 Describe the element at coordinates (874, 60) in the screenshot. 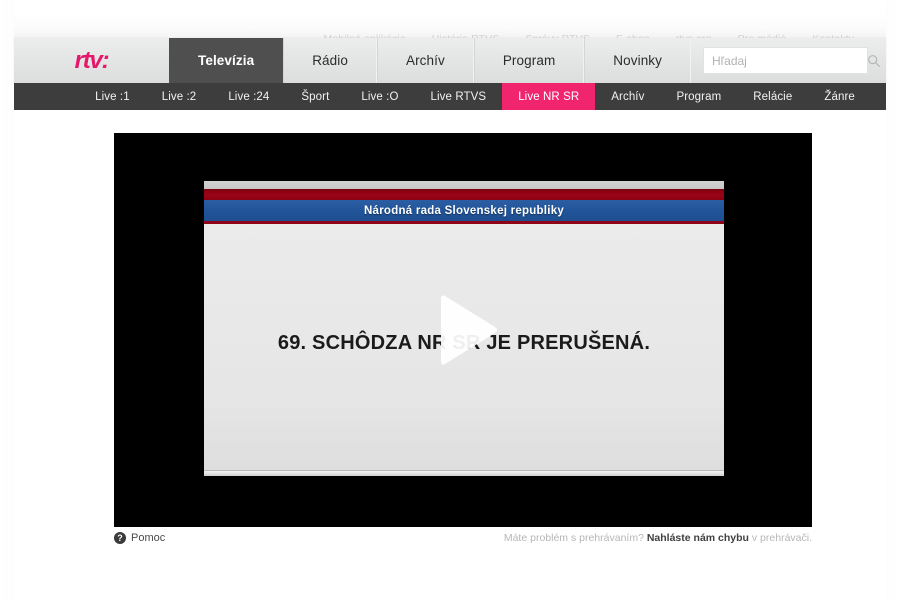

I see `search-icon` at that location.